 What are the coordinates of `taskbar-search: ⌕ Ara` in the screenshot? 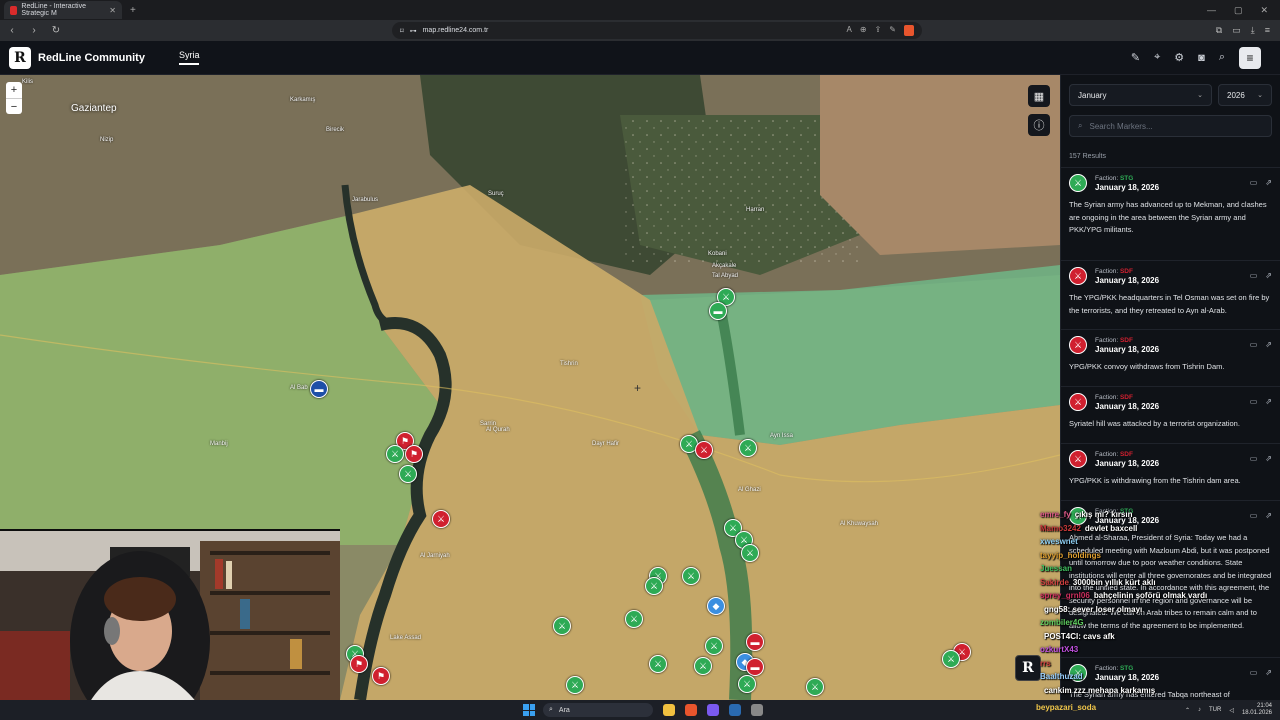 It's located at (598, 710).